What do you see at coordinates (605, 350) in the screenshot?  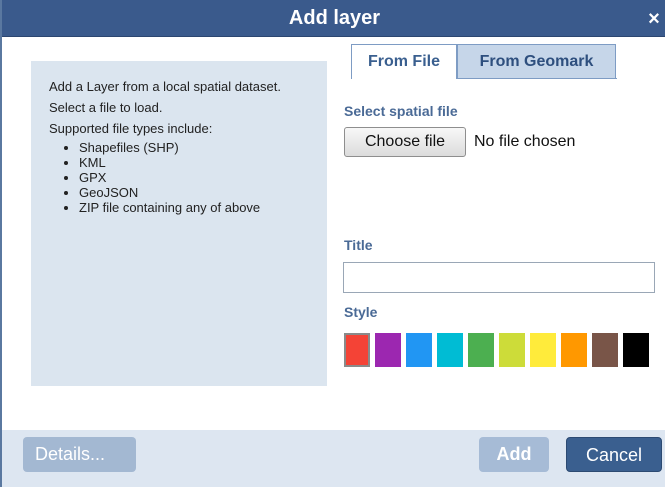 I see `swatch-brown` at bounding box center [605, 350].